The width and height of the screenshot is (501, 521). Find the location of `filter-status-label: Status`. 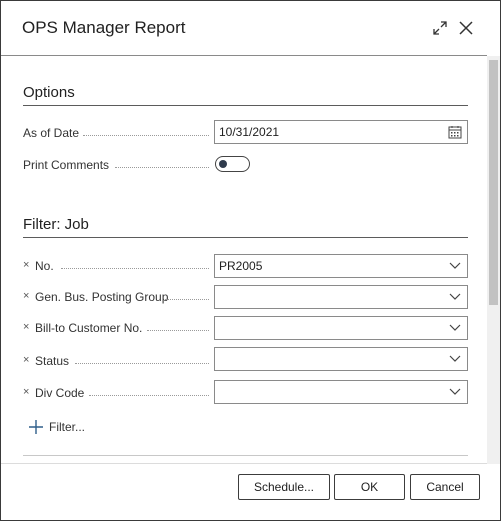

filter-status-label: Status is located at coordinates (52, 361).